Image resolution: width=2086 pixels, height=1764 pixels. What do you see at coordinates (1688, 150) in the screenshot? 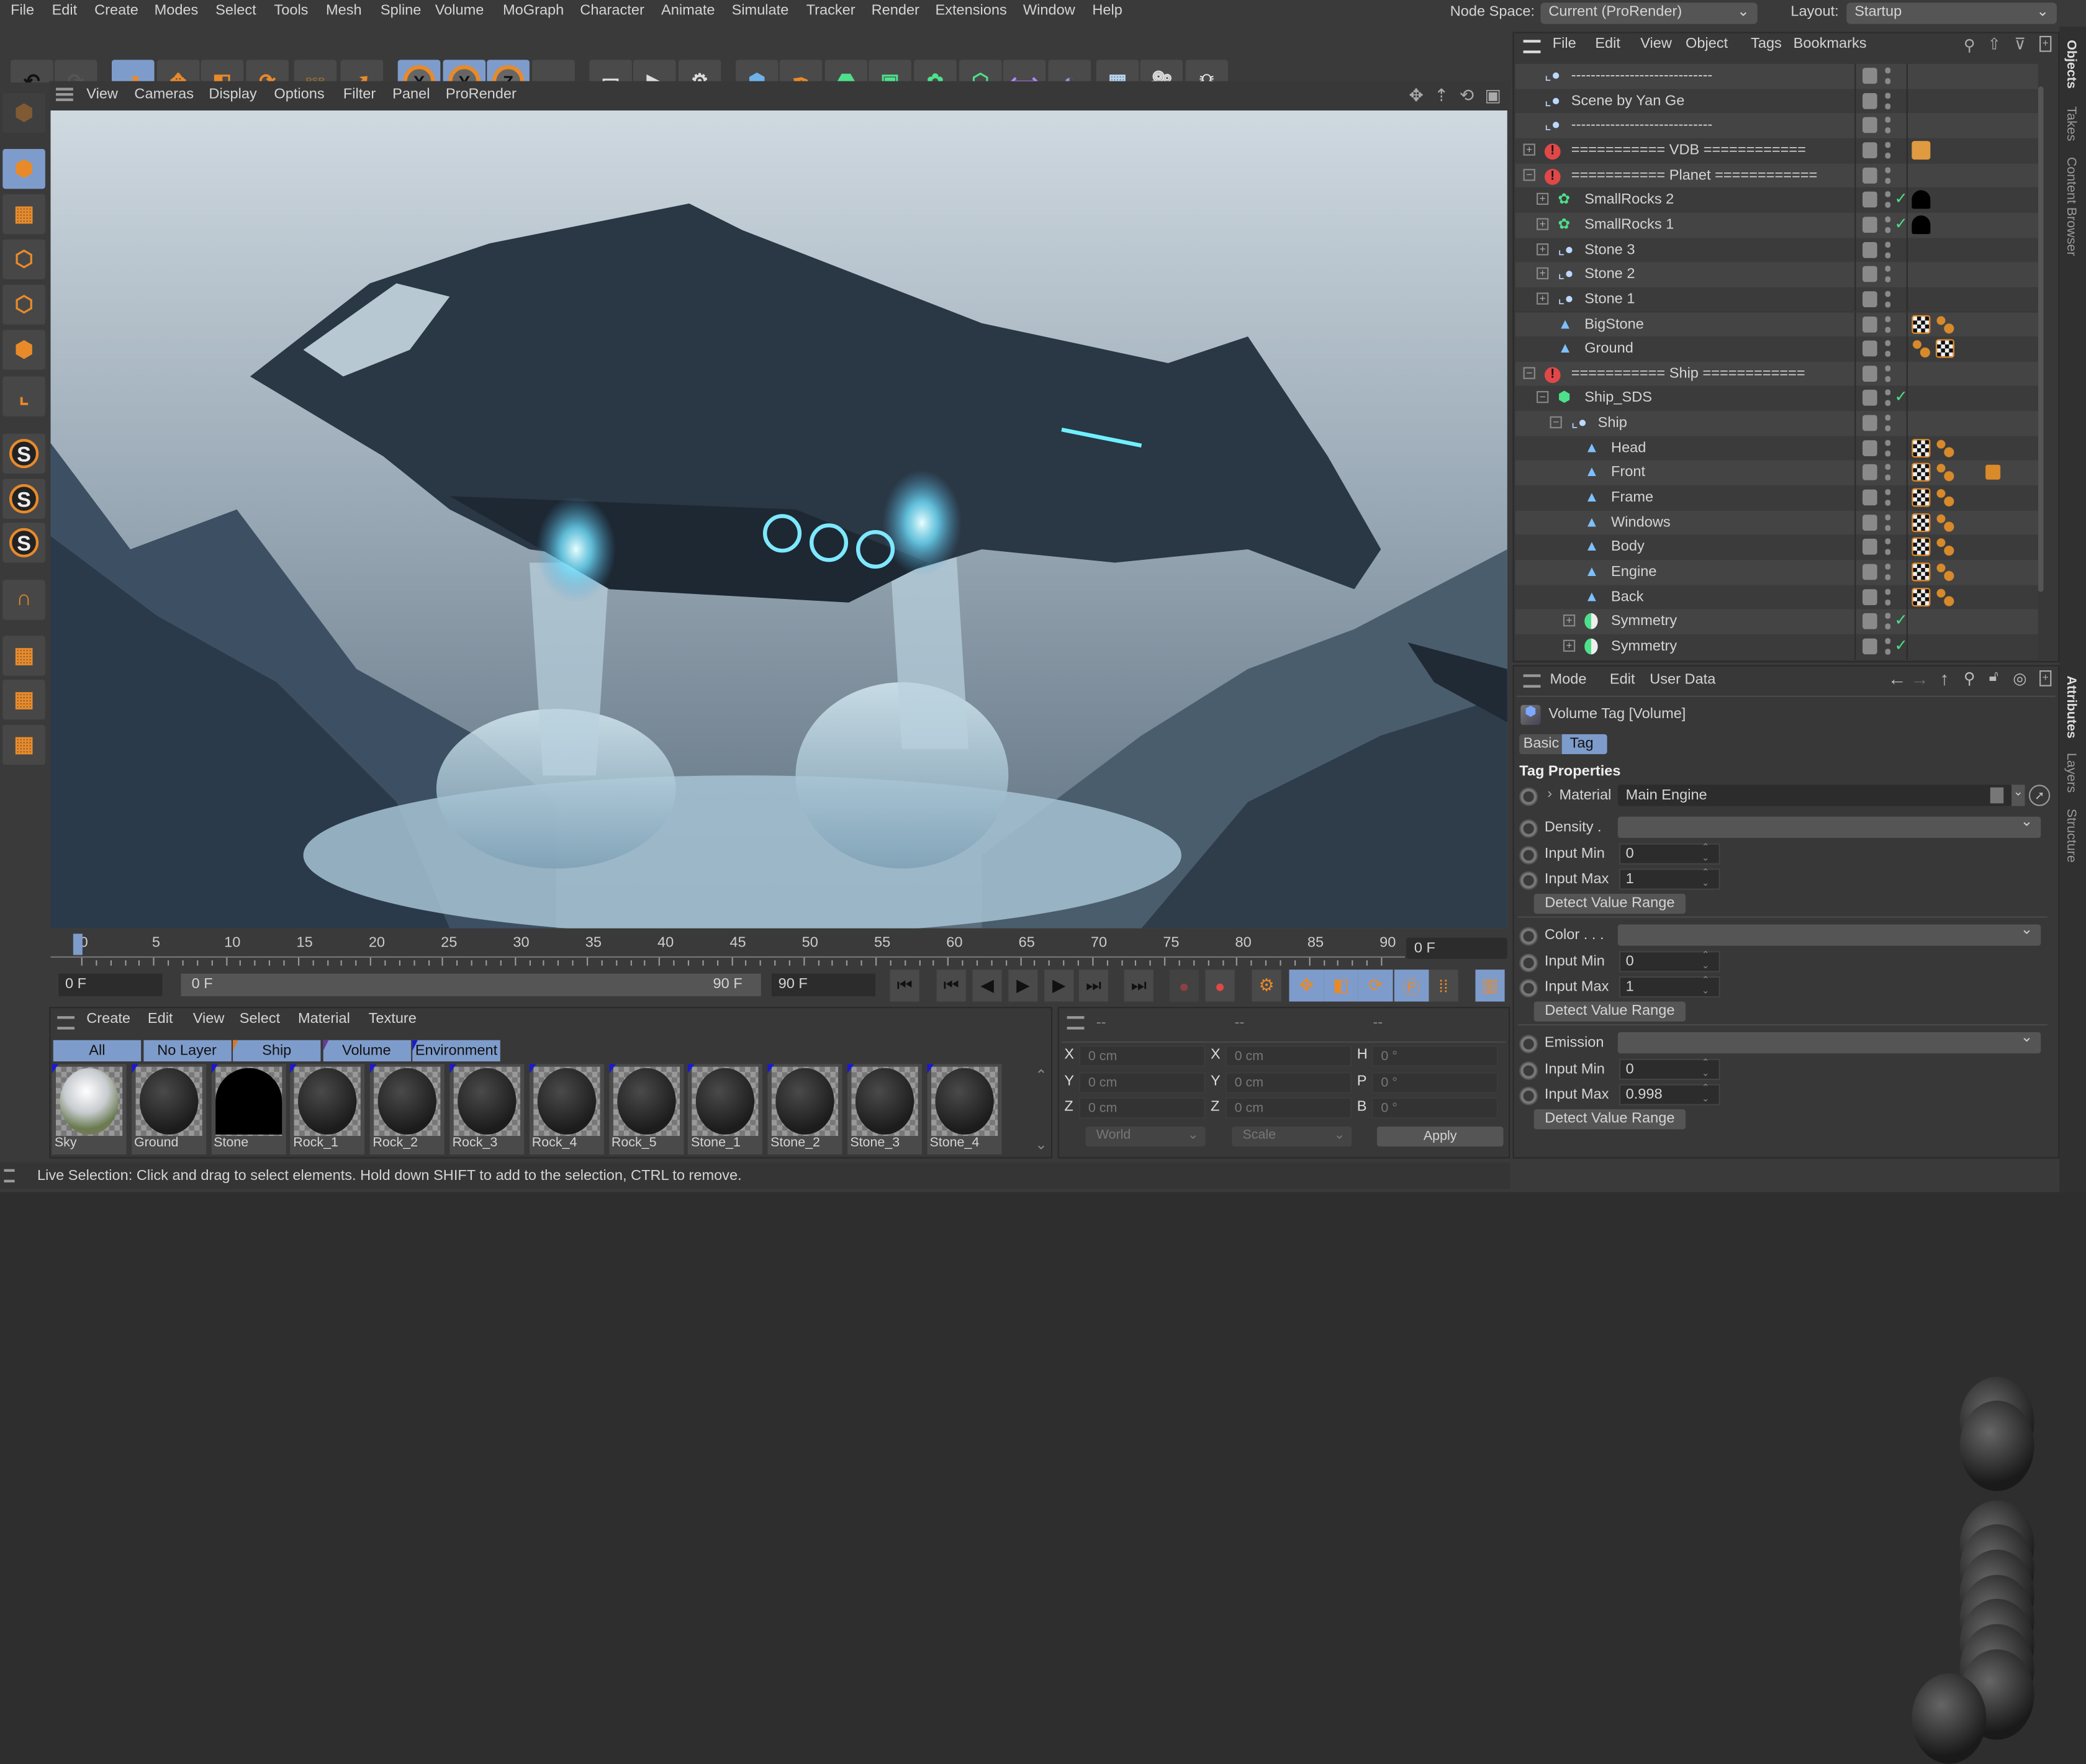
I see `object-name: =========== VDB ============` at bounding box center [1688, 150].